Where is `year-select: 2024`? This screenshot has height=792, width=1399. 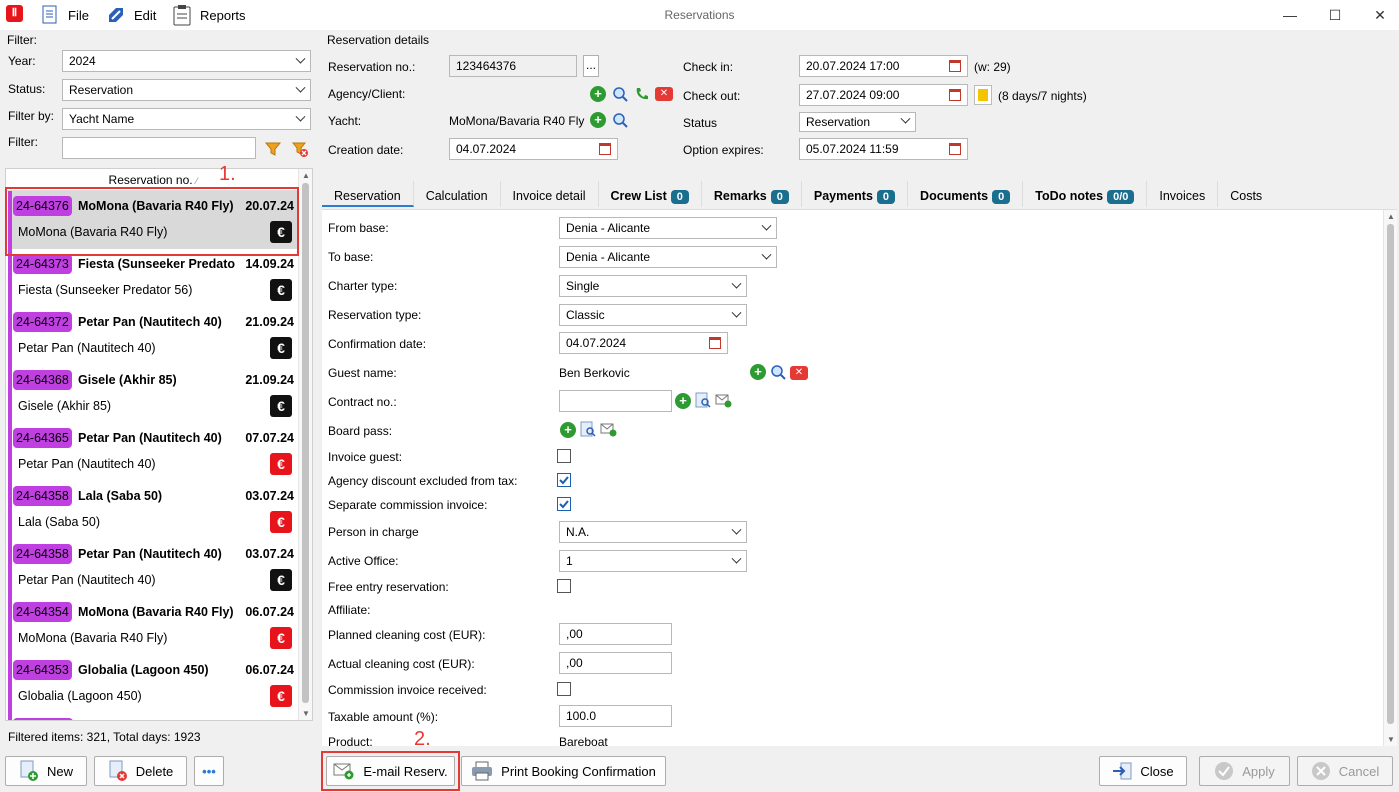 year-select: 2024 is located at coordinates (186, 61).